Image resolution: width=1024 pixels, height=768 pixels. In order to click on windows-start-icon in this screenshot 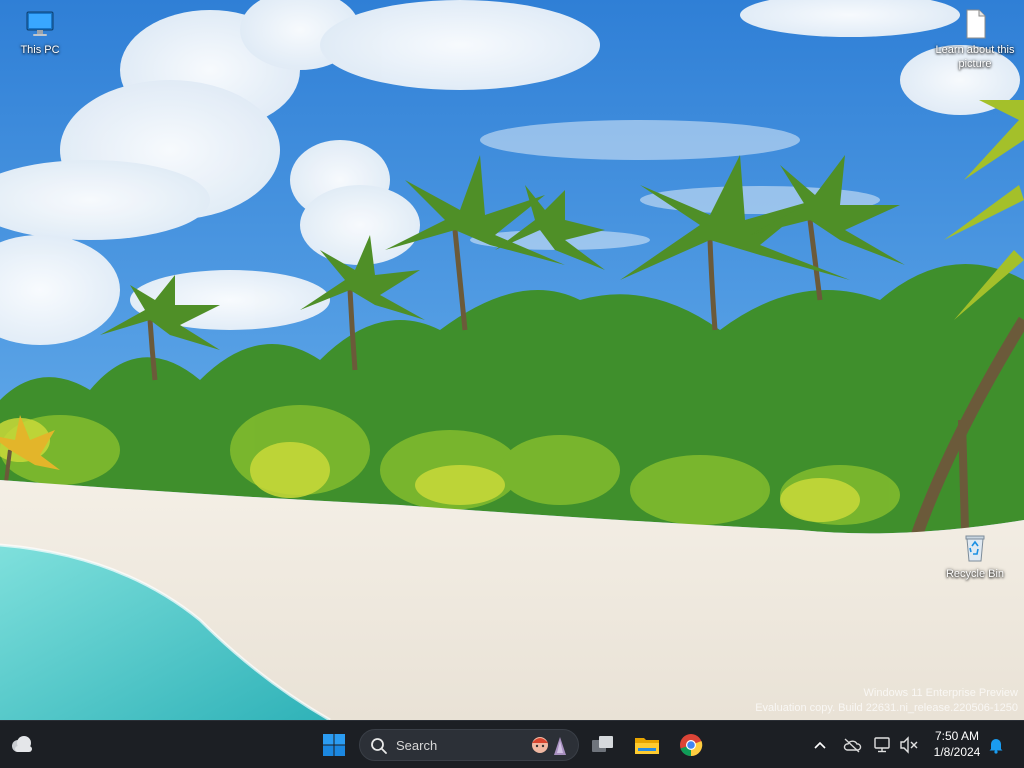, I will do `click(334, 745)`.